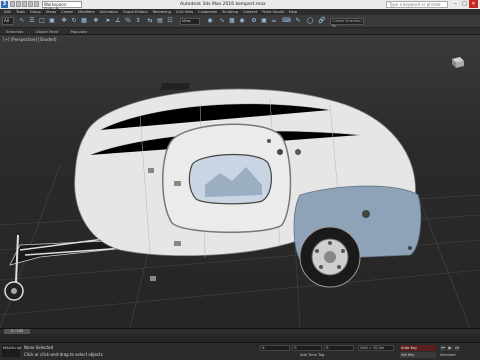 The height and width of the screenshot is (360, 480). Describe the element at coordinates (322, 21) in the screenshot. I see `link-icon: 🔗` at that location.